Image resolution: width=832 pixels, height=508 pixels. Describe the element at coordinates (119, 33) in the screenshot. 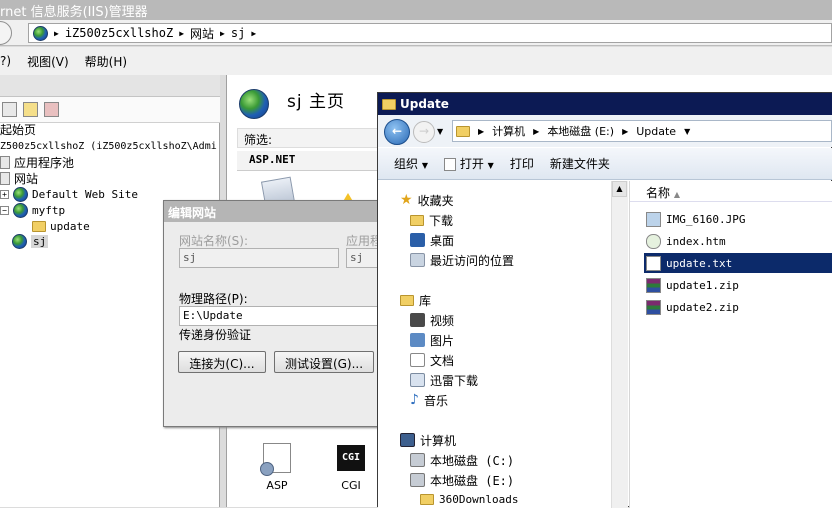

I see `breadcrumb-server: iZ500z5cxllshoZ` at that location.